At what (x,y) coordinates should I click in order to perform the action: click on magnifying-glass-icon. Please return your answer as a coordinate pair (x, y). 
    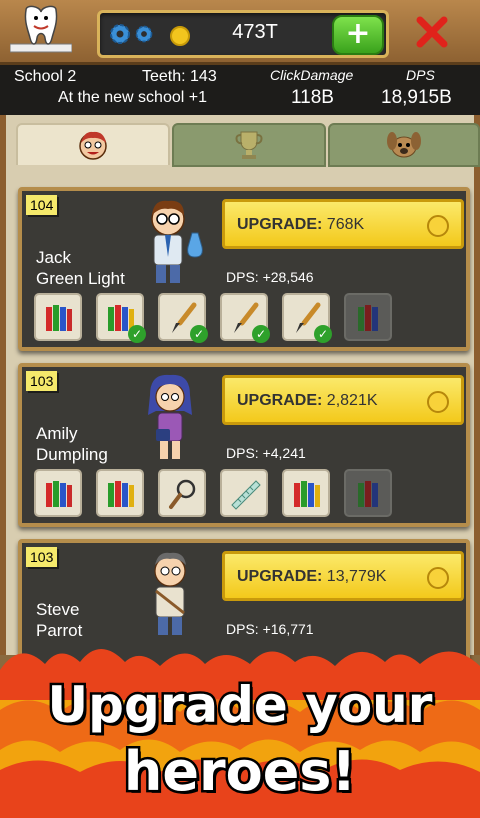
    Looking at the image, I should click on (182, 494).